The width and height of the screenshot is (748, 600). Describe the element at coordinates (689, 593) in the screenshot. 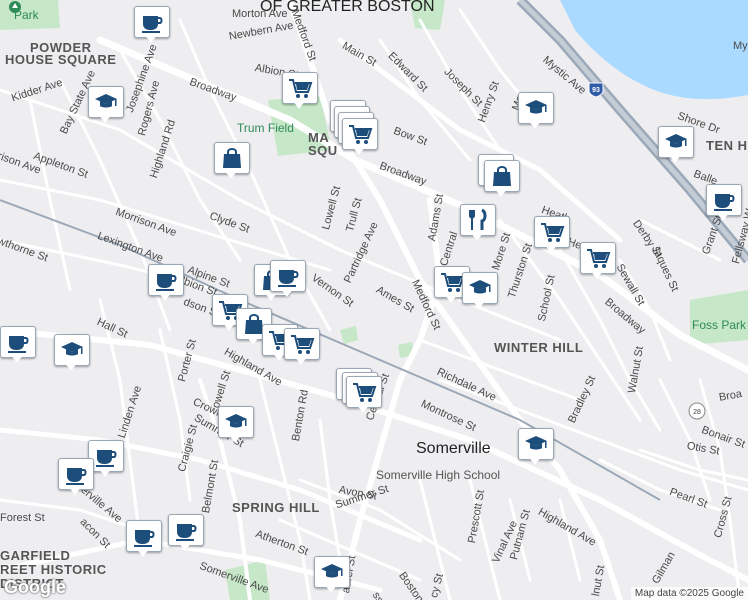

I see `map-attribution: Map data ©2025 Google` at that location.